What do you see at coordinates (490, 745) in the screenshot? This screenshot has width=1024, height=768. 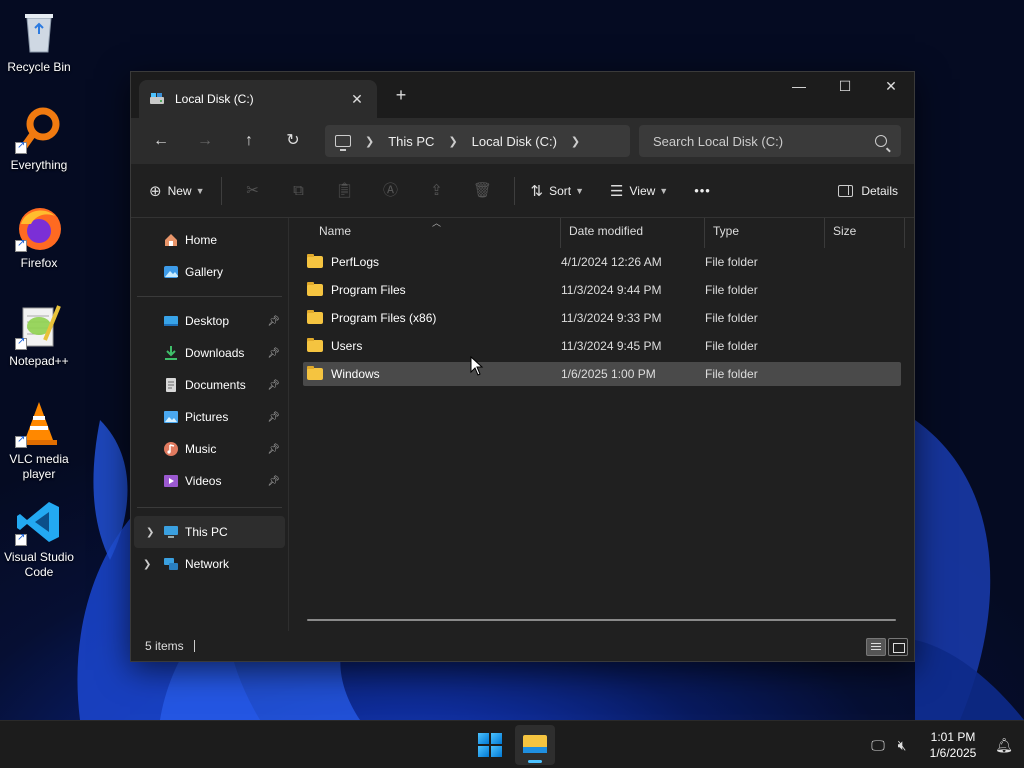 I see `start-button` at bounding box center [490, 745].